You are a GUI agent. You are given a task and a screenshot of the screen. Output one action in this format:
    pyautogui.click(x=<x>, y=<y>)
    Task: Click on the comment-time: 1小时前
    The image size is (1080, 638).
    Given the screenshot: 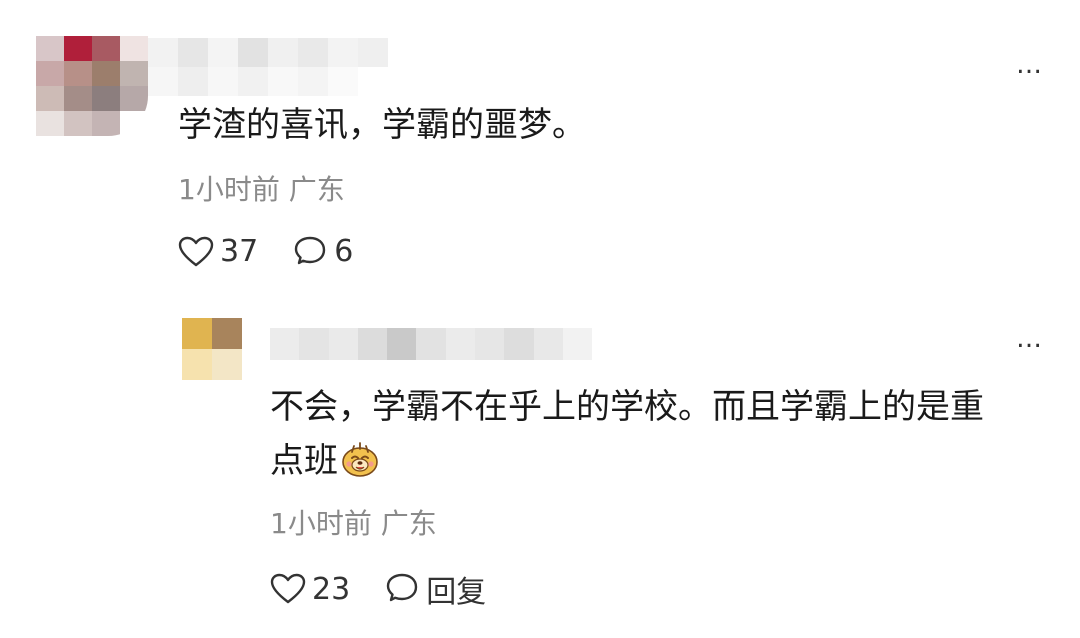 What is the action you would take?
    pyautogui.click(x=229, y=189)
    